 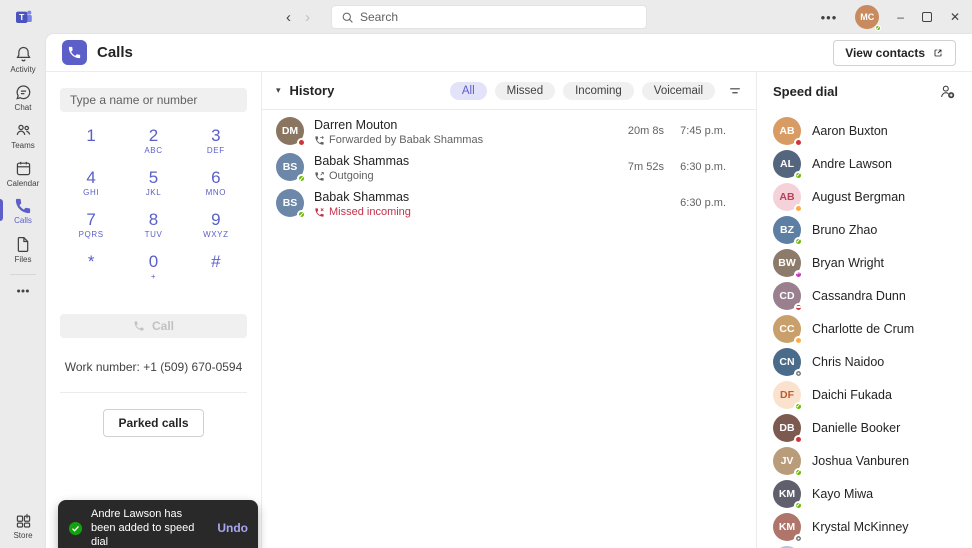 I want to click on calls-app-icon, so click(x=74, y=52).